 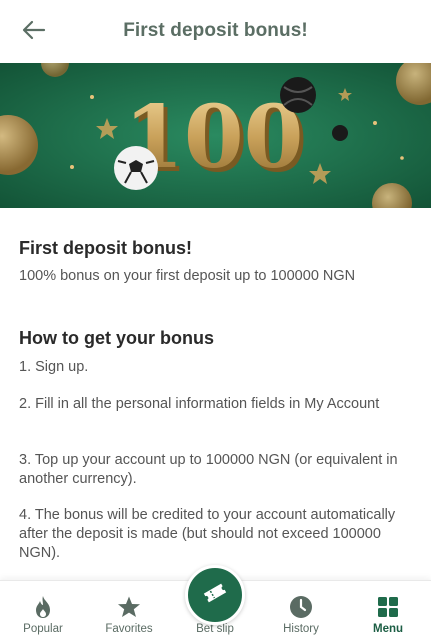 I want to click on page-title: First deposit bonus!, so click(x=215, y=30).